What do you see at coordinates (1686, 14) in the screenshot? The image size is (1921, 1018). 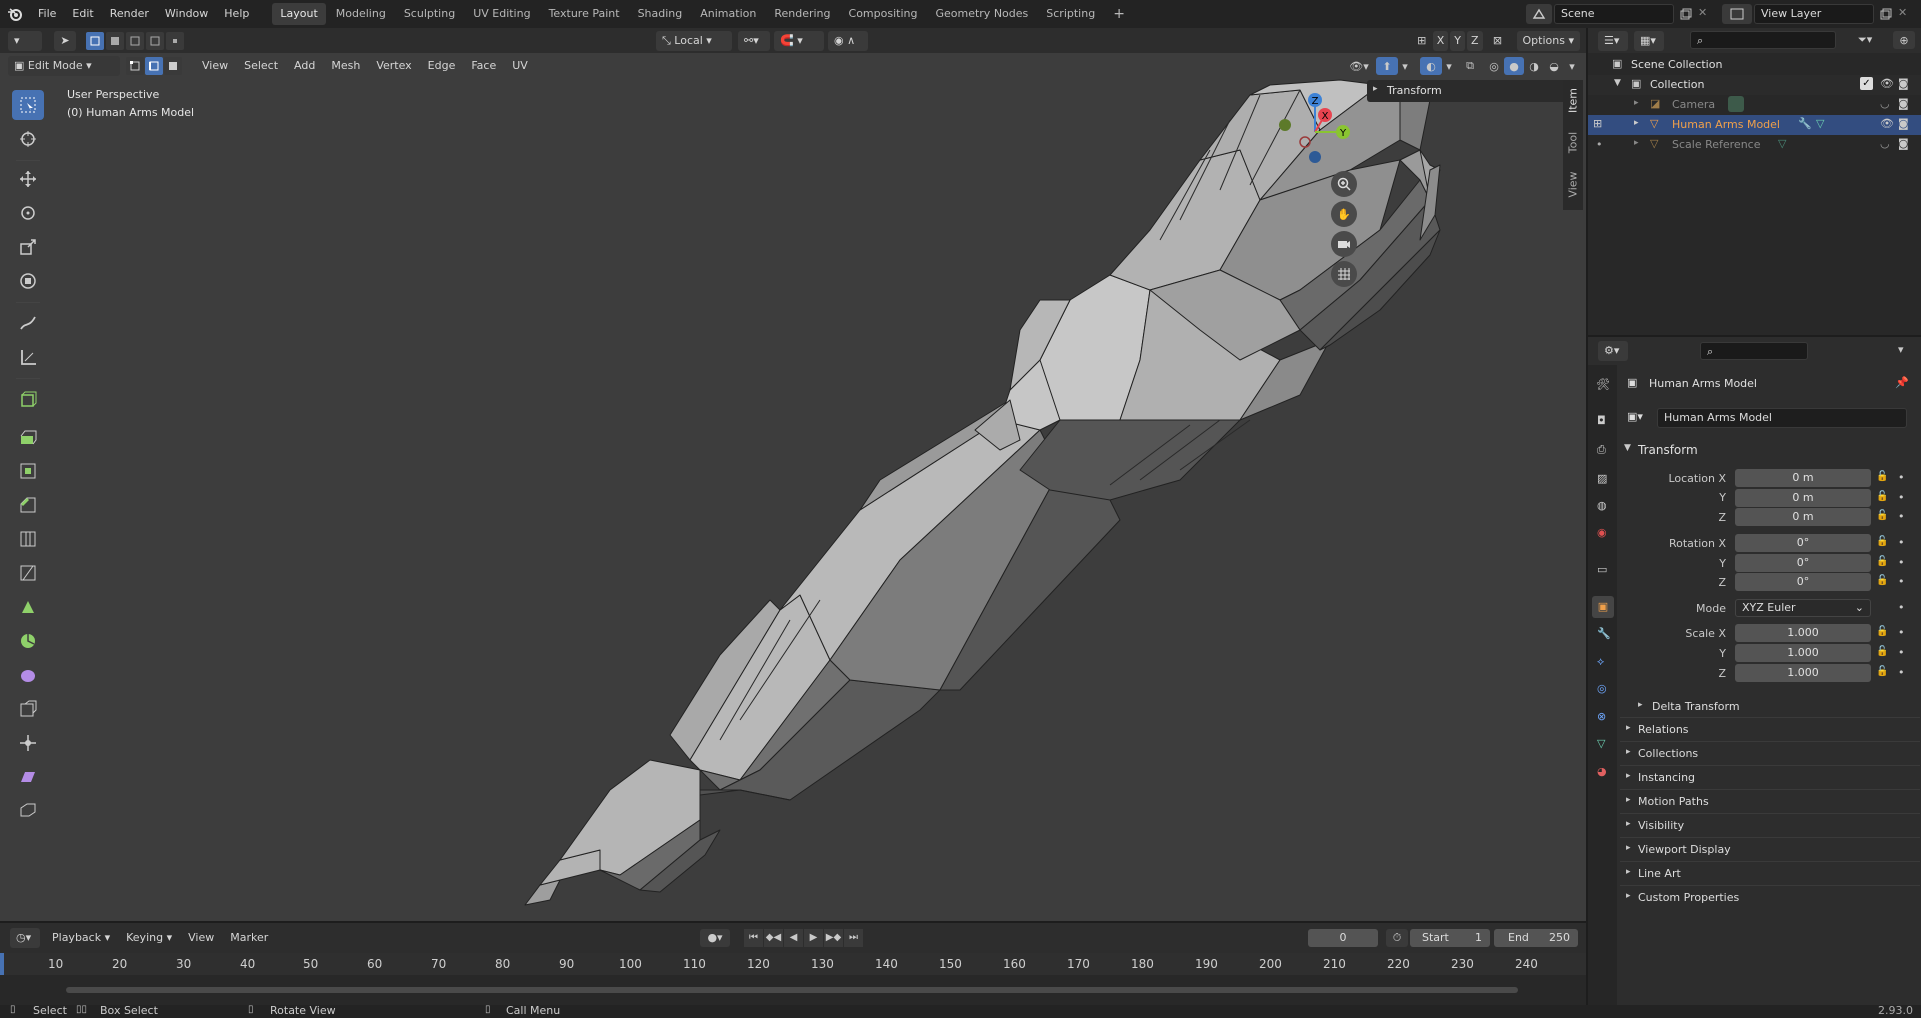 I see `scene-copy-icon` at bounding box center [1686, 14].